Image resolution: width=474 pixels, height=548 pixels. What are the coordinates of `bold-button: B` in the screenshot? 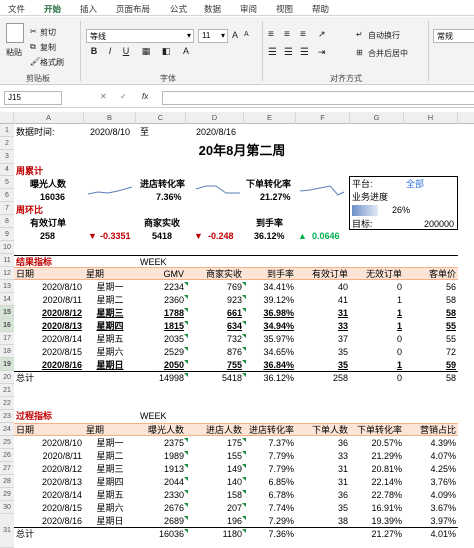 It's located at (94, 51).